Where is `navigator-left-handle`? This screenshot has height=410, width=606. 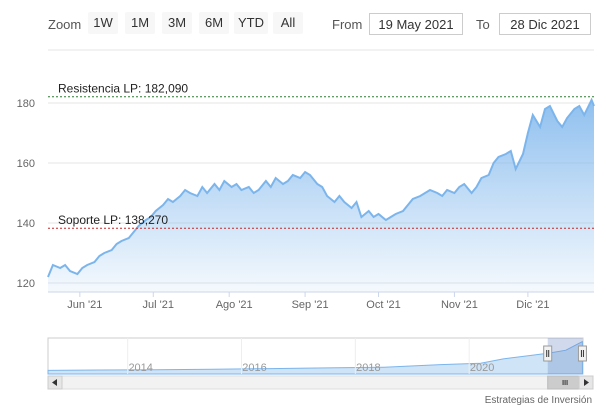 navigator-left-handle is located at coordinates (548, 353).